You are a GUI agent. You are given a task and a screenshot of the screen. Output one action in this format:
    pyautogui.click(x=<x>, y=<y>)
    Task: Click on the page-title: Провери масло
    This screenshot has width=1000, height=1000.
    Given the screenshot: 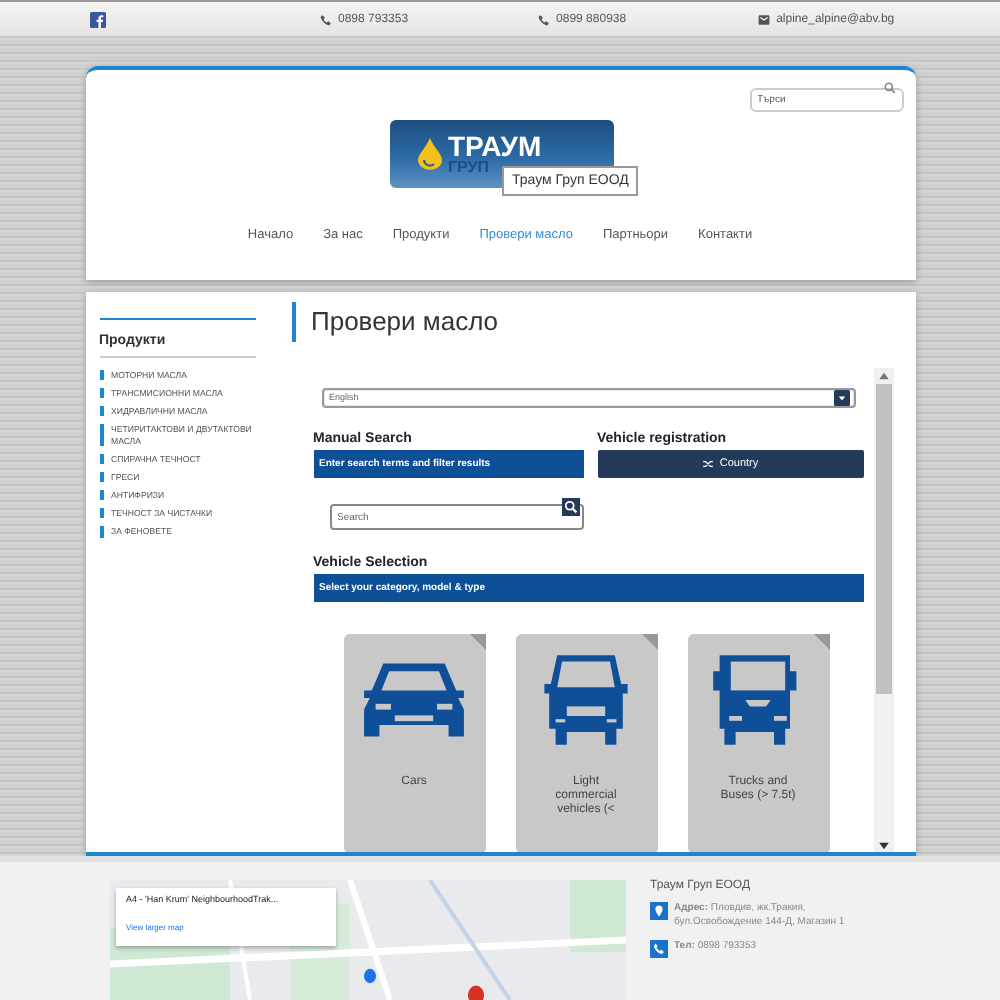 What is the action you would take?
    pyautogui.click(x=603, y=321)
    